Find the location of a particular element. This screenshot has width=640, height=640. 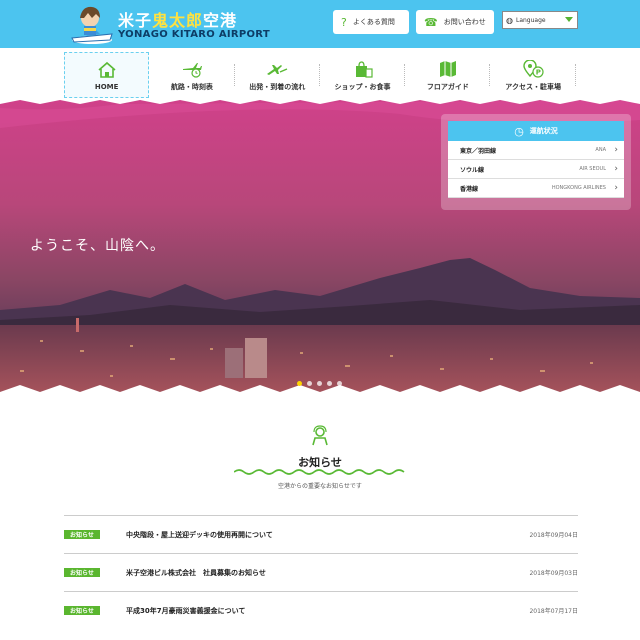

phone-icon: ☎ is located at coordinates (431, 22).